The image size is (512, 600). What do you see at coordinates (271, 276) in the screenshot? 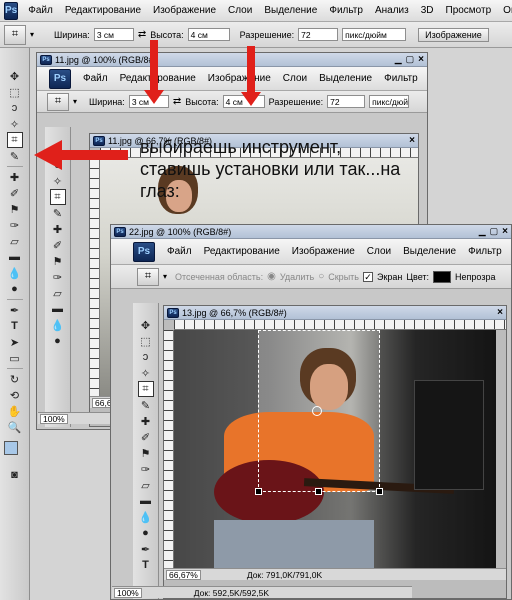
I see `delete-radio-icon: ◉` at bounding box center [271, 276].